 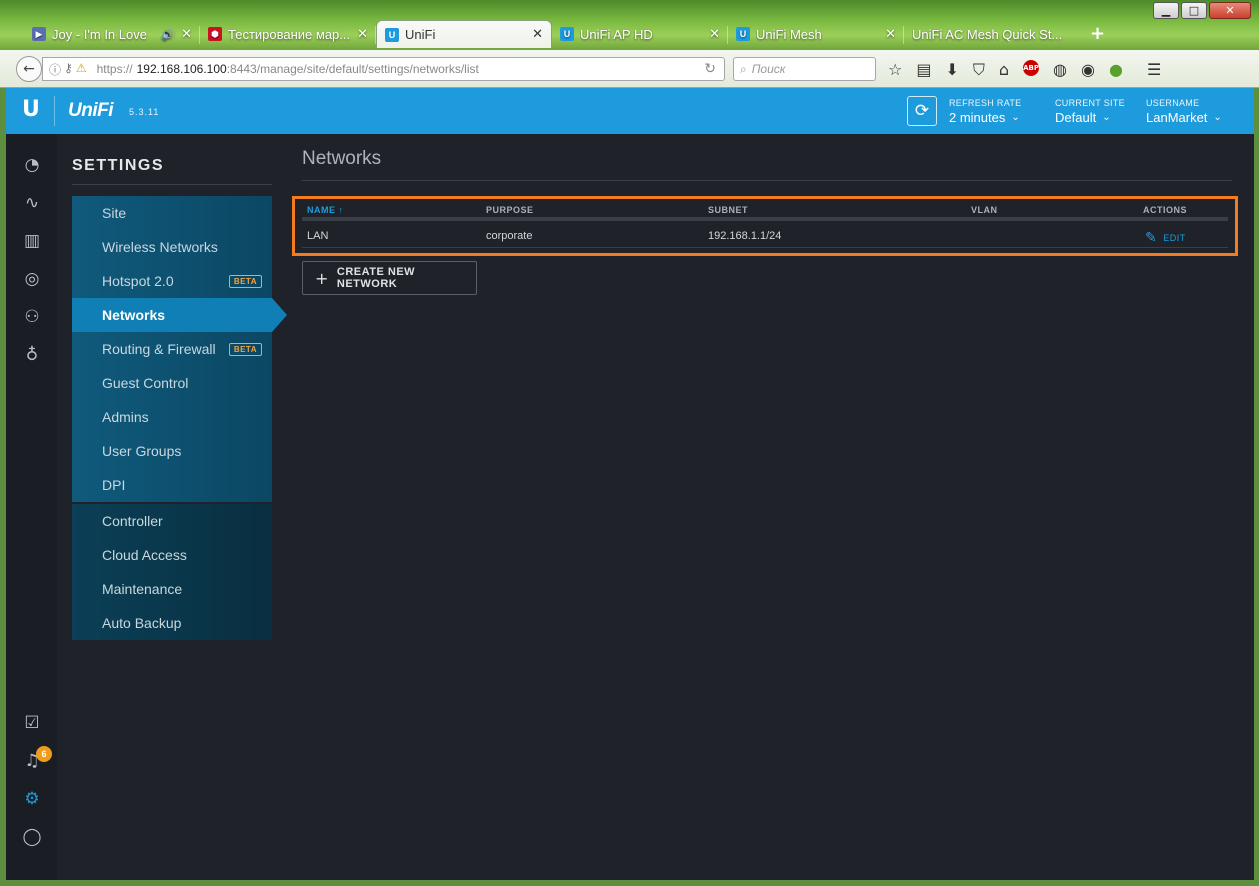 What do you see at coordinates (215, 34) in the screenshot?
I see `site-favicon-icon: ⬢` at bounding box center [215, 34].